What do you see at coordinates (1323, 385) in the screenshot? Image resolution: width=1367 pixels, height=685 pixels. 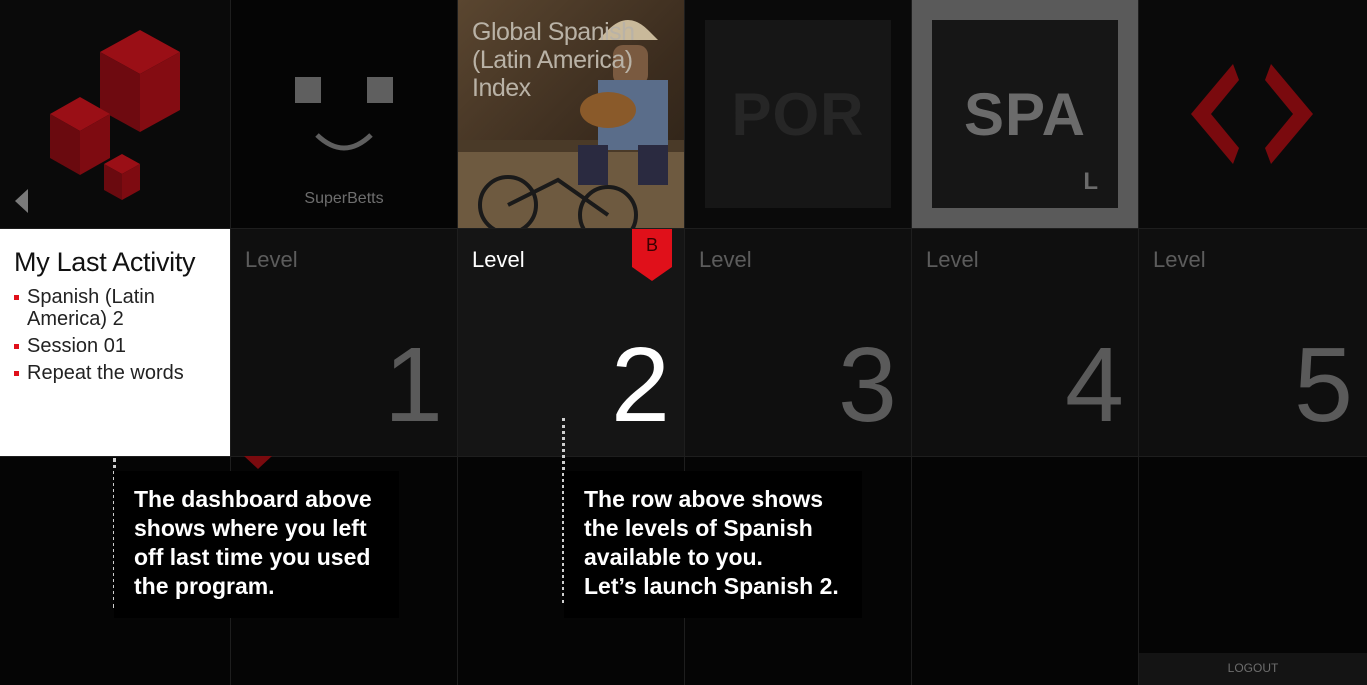 I see `level-number: 5` at bounding box center [1323, 385].